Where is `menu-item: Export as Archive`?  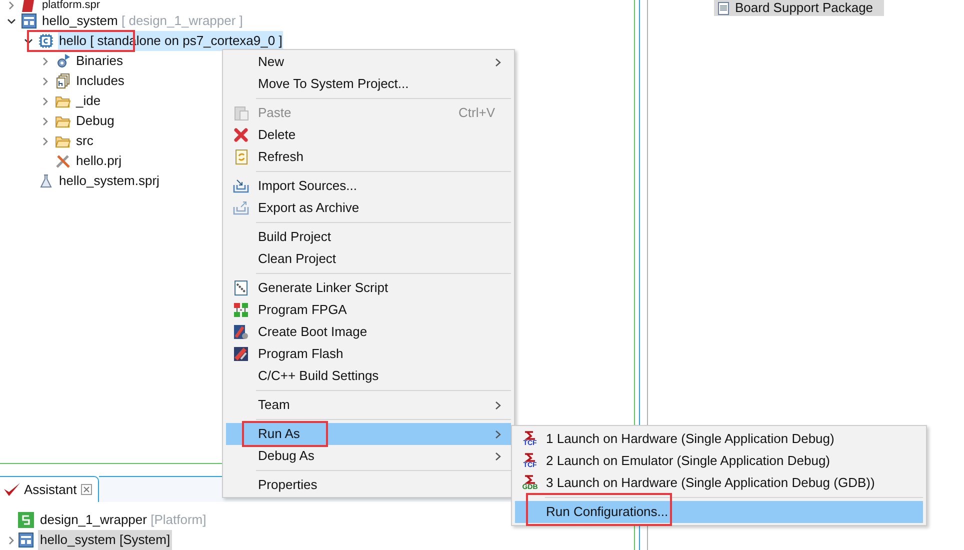 menu-item: Export as Archive is located at coordinates (368, 208).